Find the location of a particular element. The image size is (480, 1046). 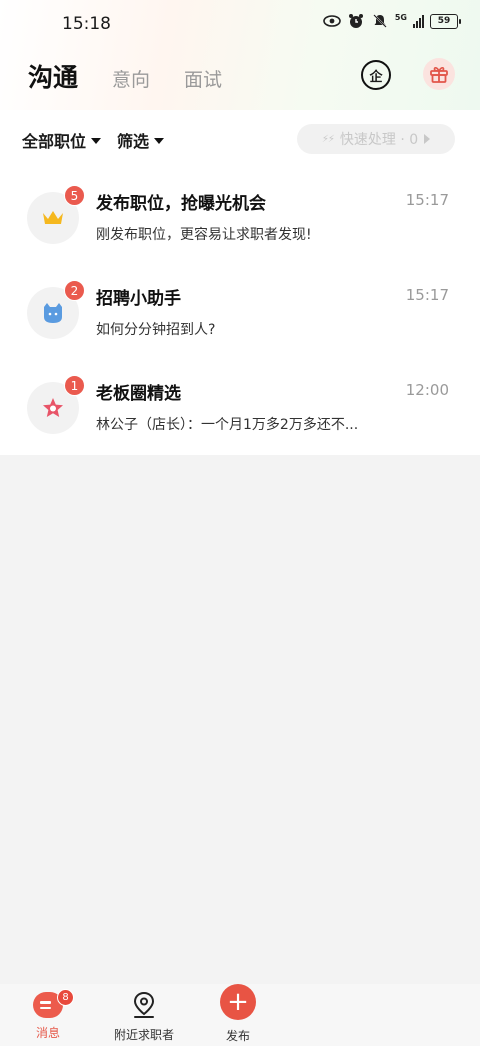

mute-icon is located at coordinates (380, 21).